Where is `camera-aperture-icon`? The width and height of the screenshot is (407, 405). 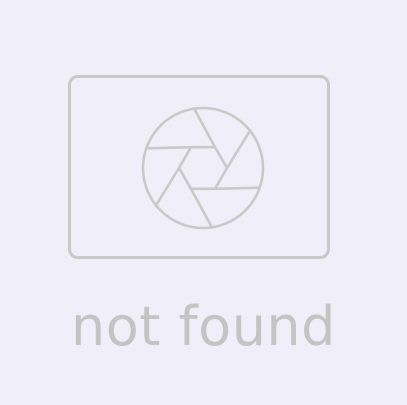 camera-aperture-icon is located at coordinates (203, 168).